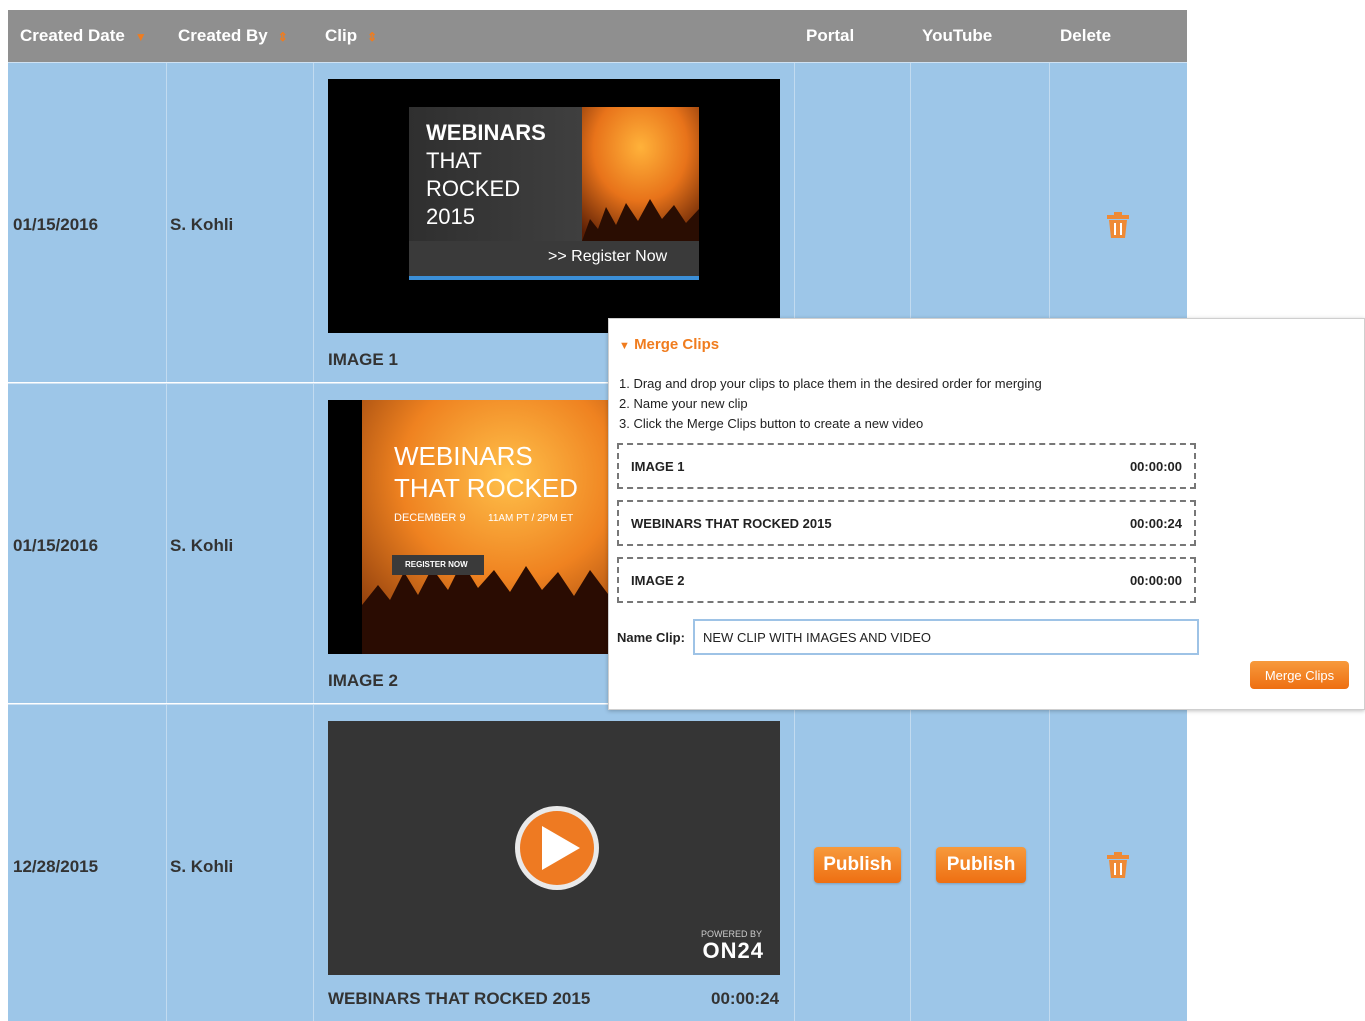  I want to click on banner-title: WEBINARS THAT ROCKED 2015, so click(486, 174).